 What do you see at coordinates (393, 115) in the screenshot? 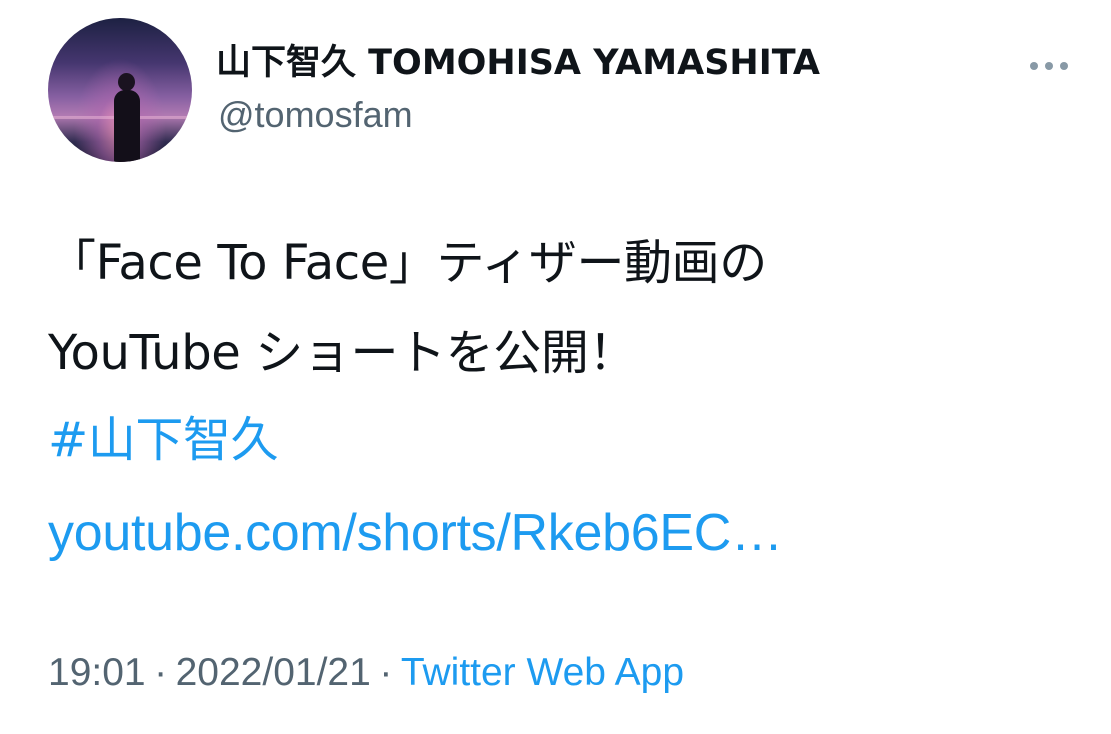
I see `author-handle: @tomosfam` at bounding box center [393, 115].